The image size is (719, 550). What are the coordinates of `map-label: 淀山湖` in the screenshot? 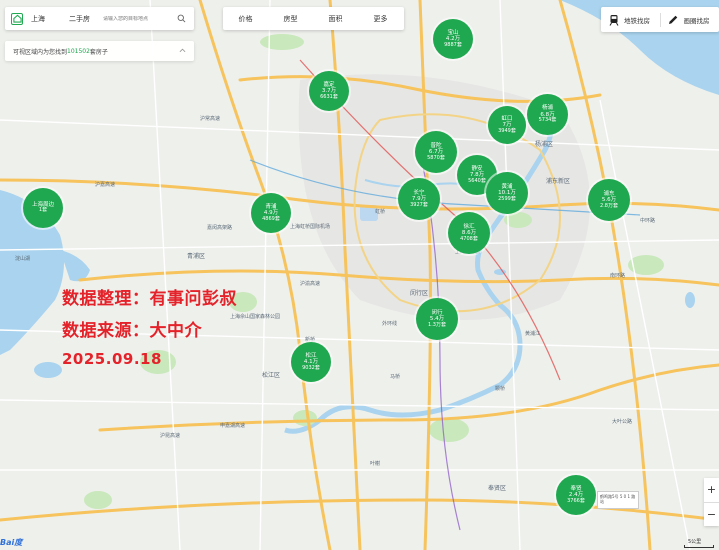 It's located at (22, 258).